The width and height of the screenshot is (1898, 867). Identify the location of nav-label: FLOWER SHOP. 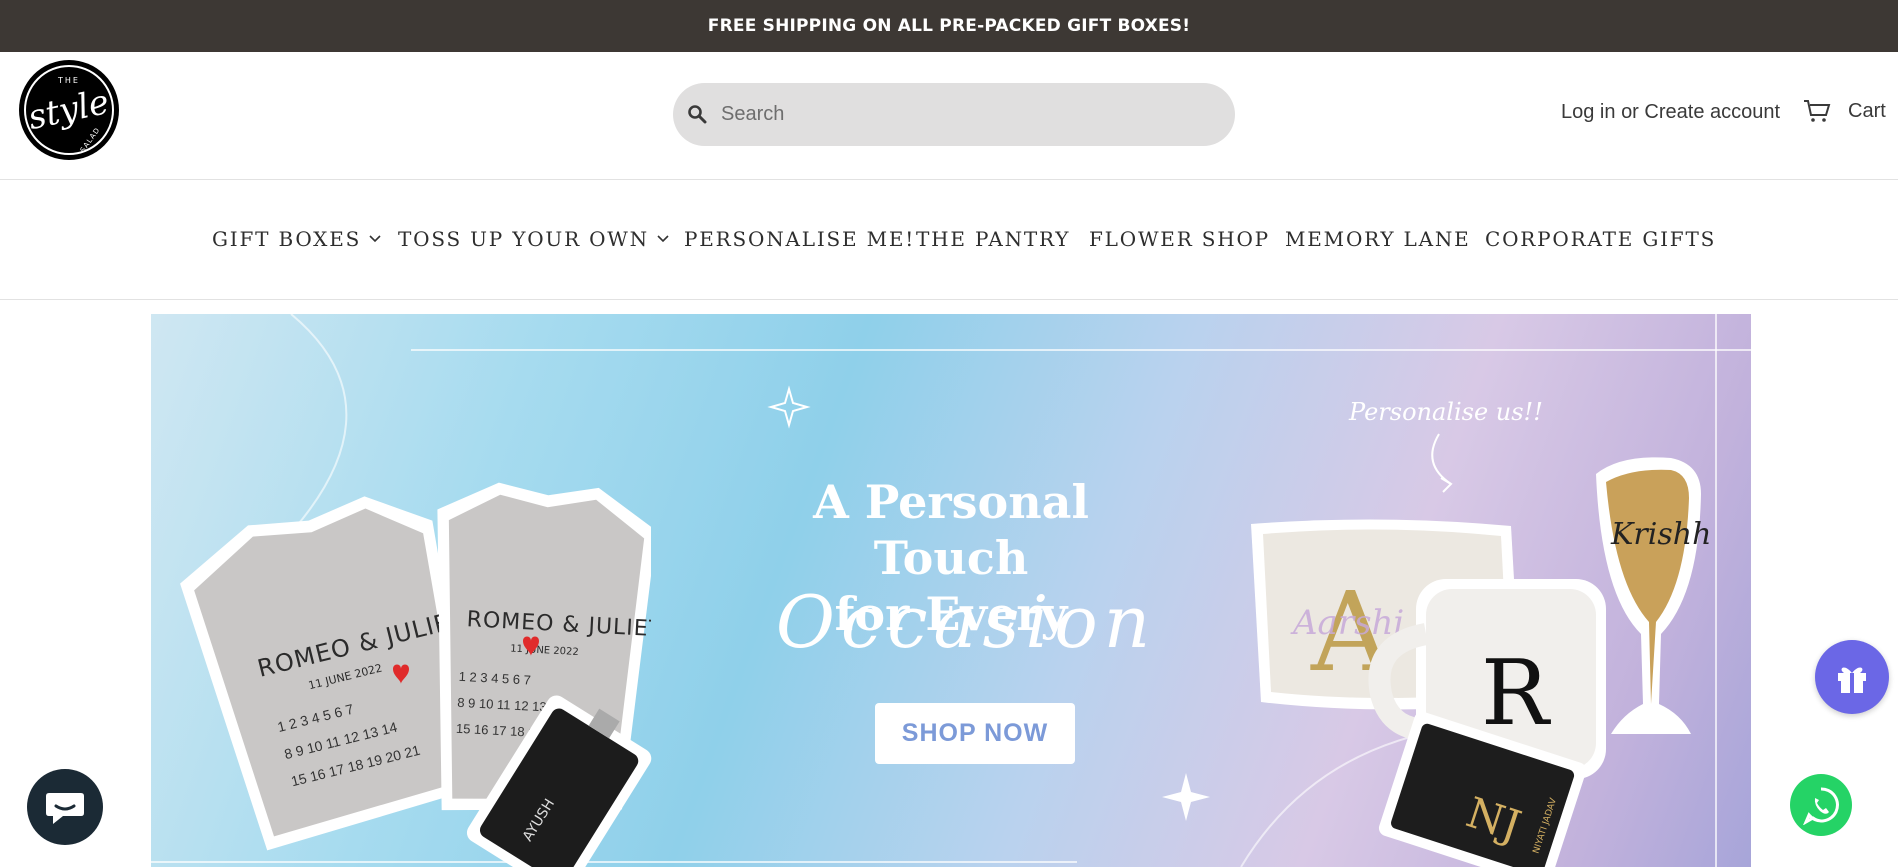
(1179, 239).